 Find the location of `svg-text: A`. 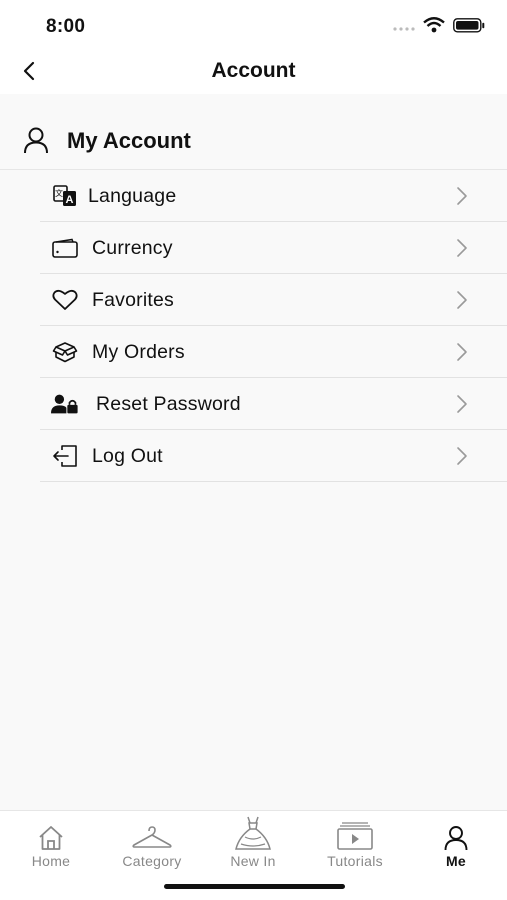

svg-text: A is located at coordinates (70, 200).